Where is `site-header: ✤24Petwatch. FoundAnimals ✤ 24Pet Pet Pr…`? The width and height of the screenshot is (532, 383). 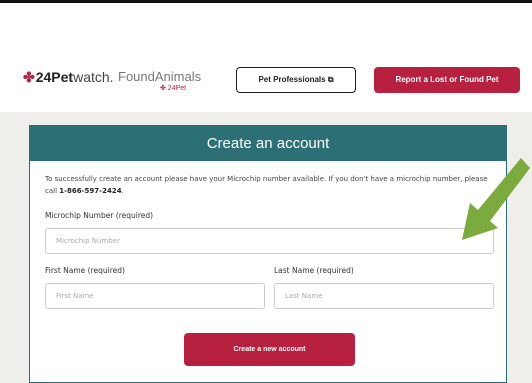
site-header: ✤24Petwatch. FoundAnimals ✤ 24Pet Pet Pr… is located at coordinates (266, 80).